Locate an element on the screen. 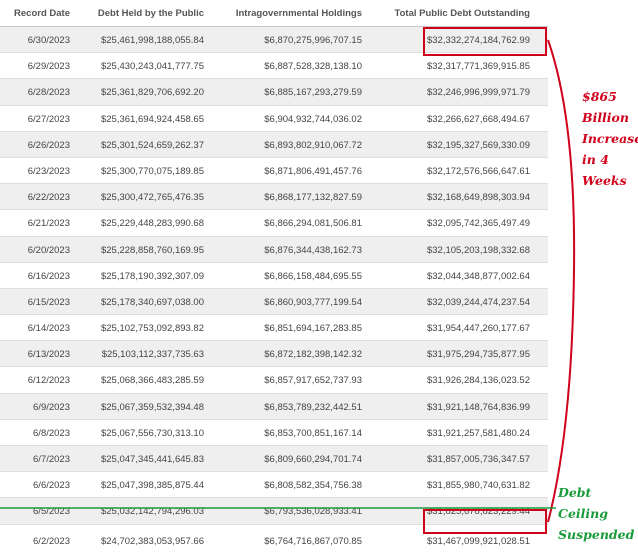  cell-record-date: 6/2/2023 is located at coordinates (51, 541).